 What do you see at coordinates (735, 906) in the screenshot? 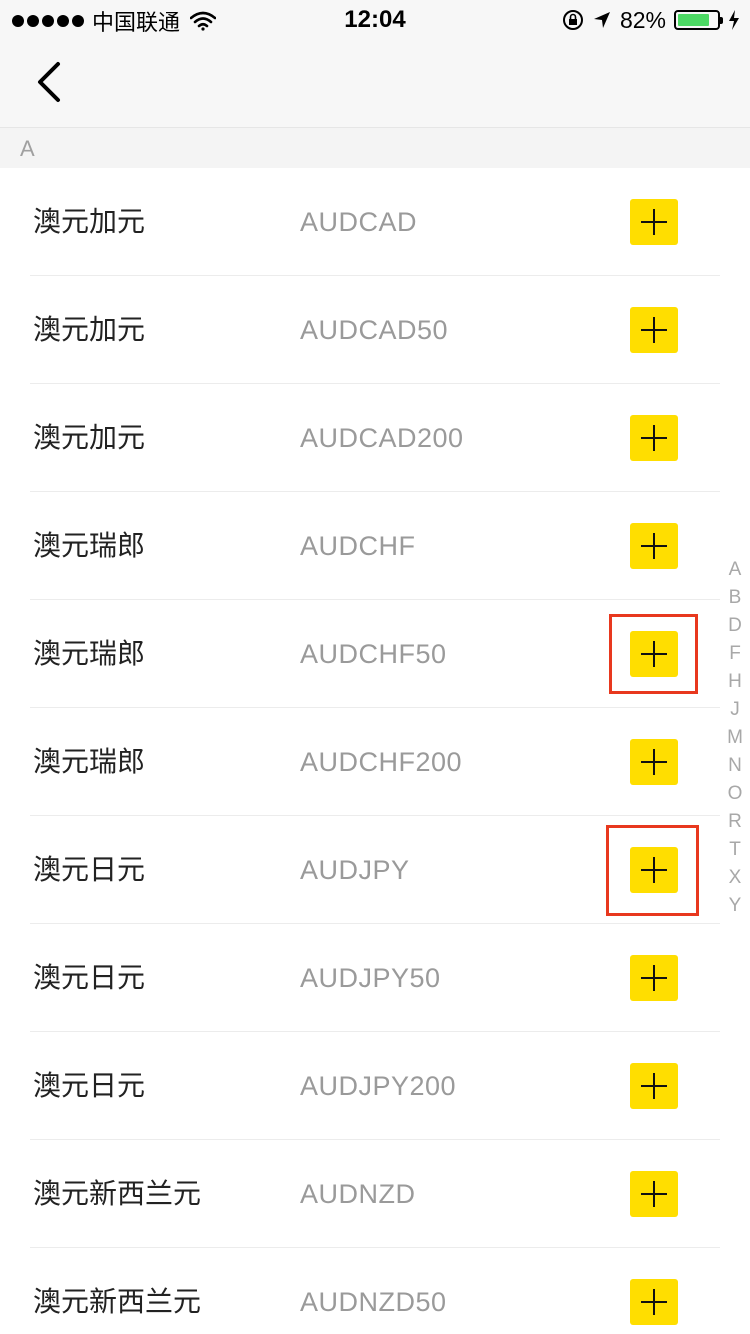
I see `index-letter: Y` at bounding box center [735, 906].